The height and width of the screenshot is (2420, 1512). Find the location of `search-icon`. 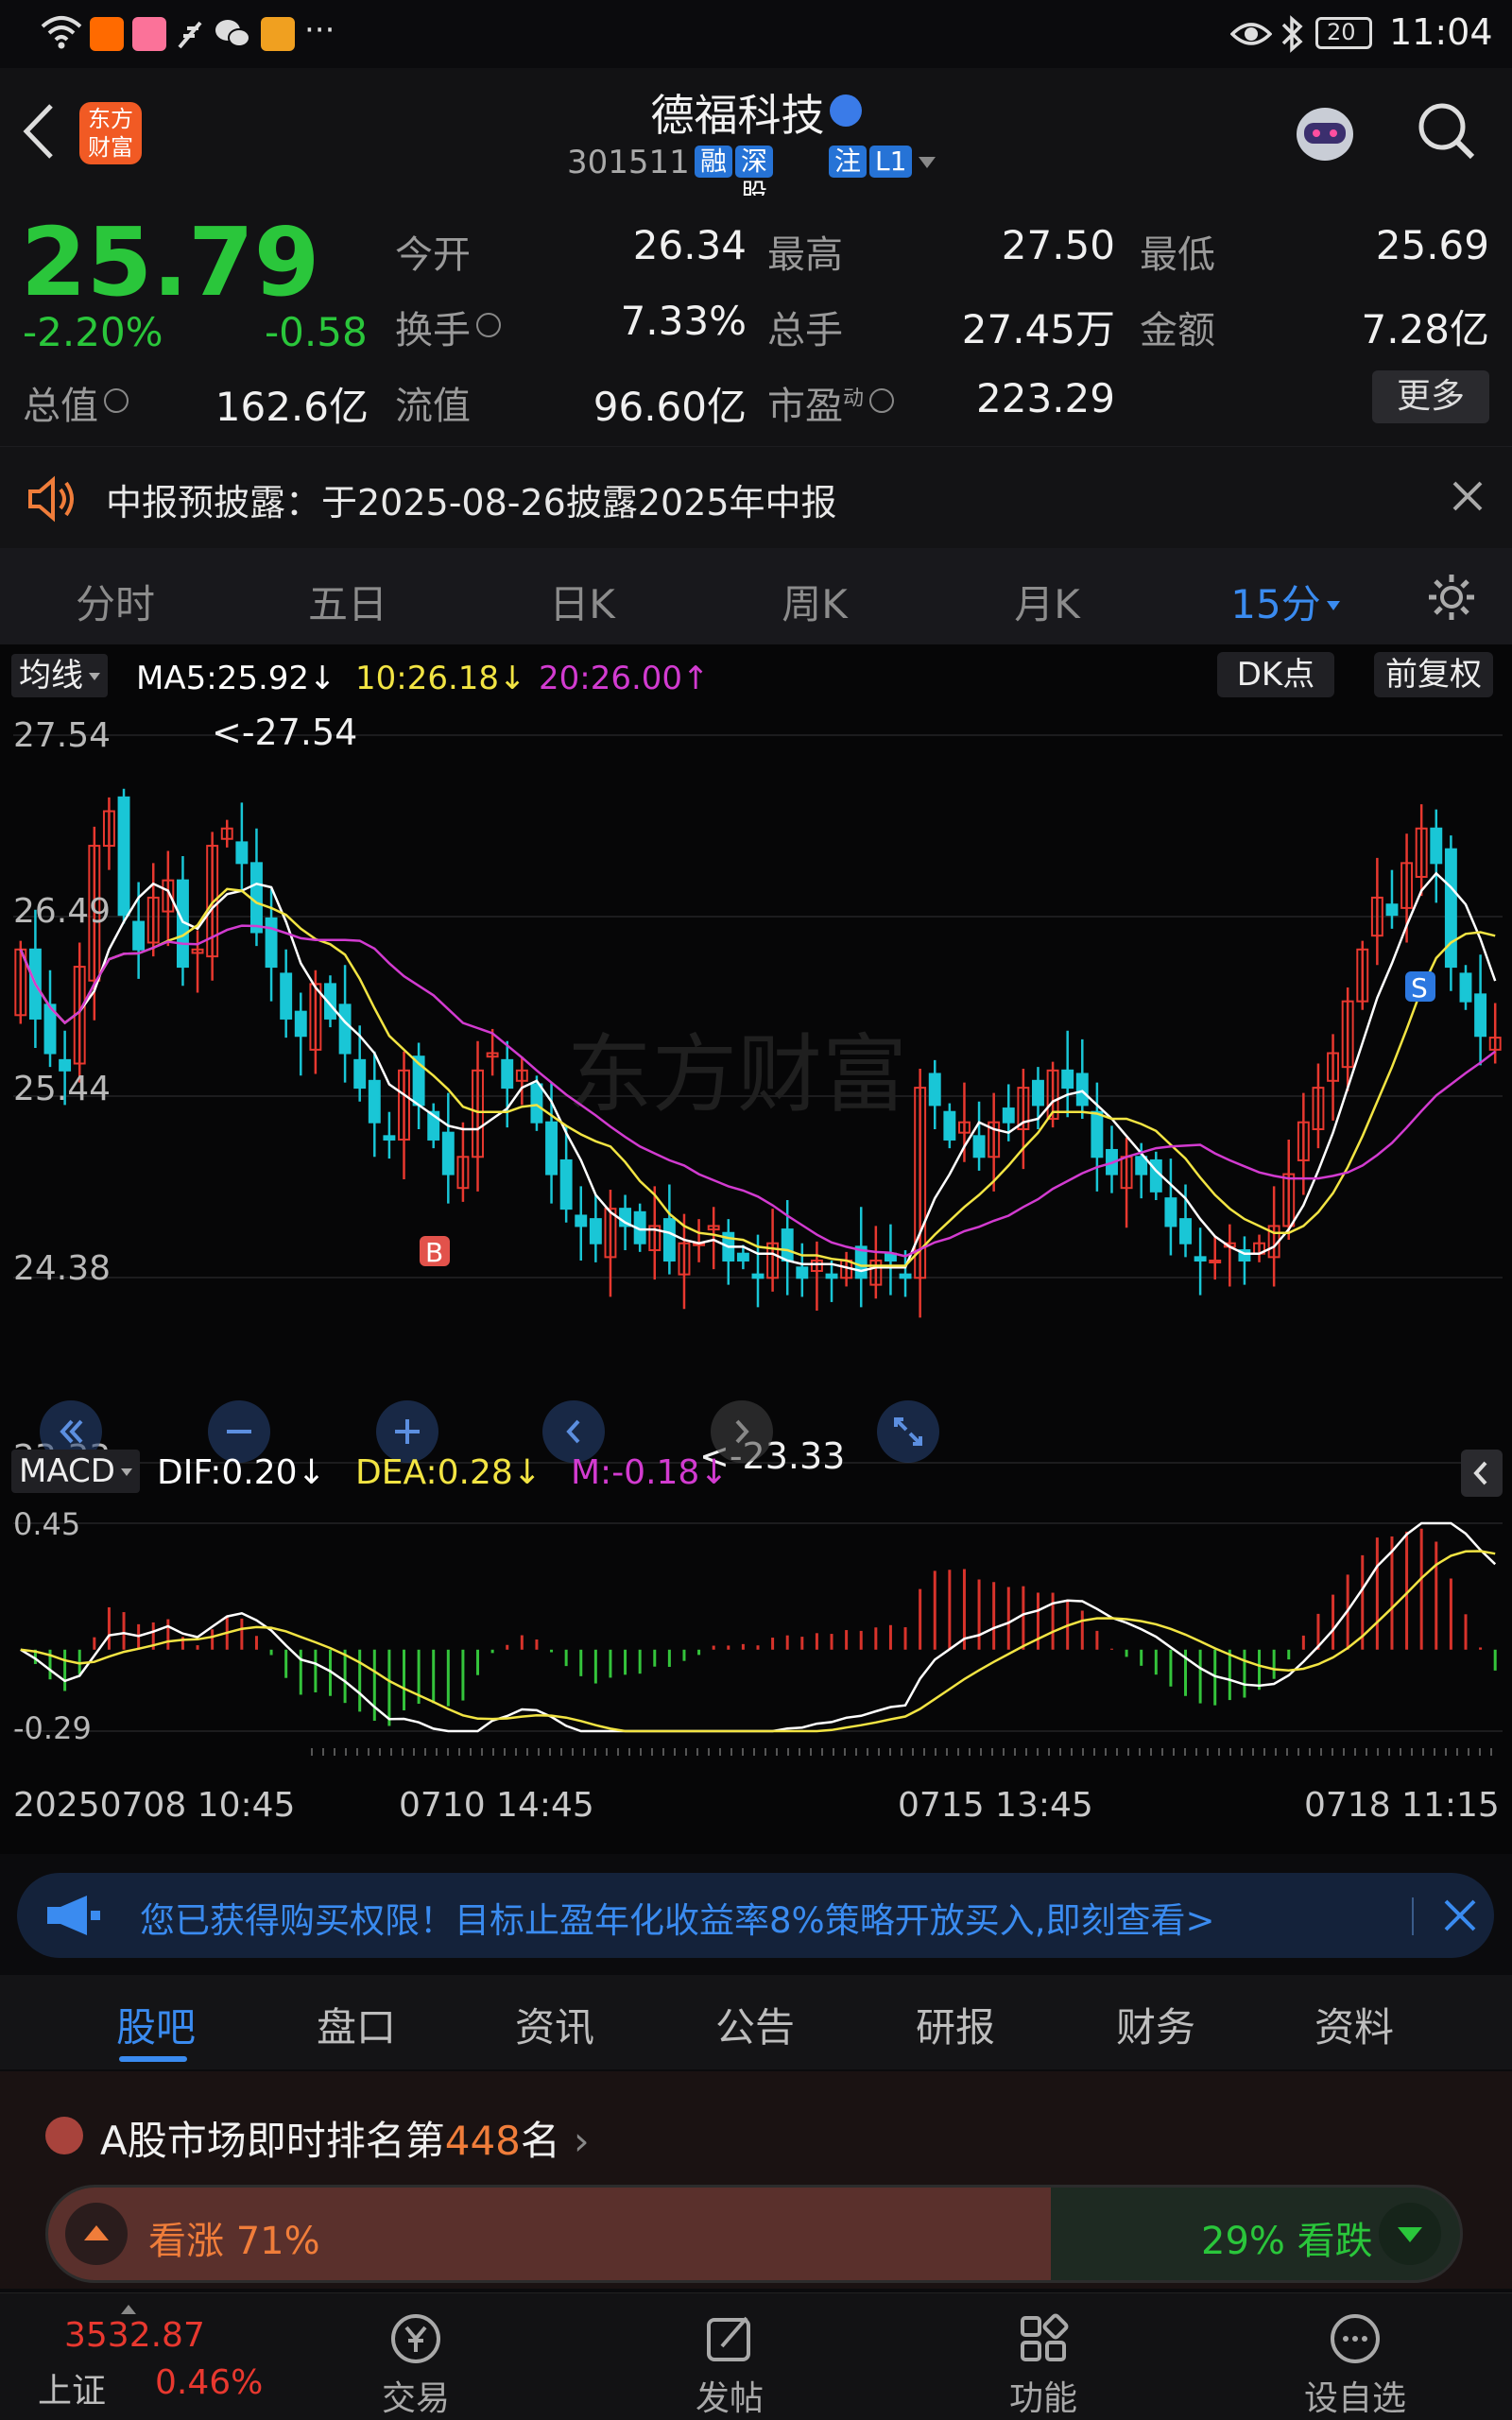

search-icon is located at coordinates (1447, 133).